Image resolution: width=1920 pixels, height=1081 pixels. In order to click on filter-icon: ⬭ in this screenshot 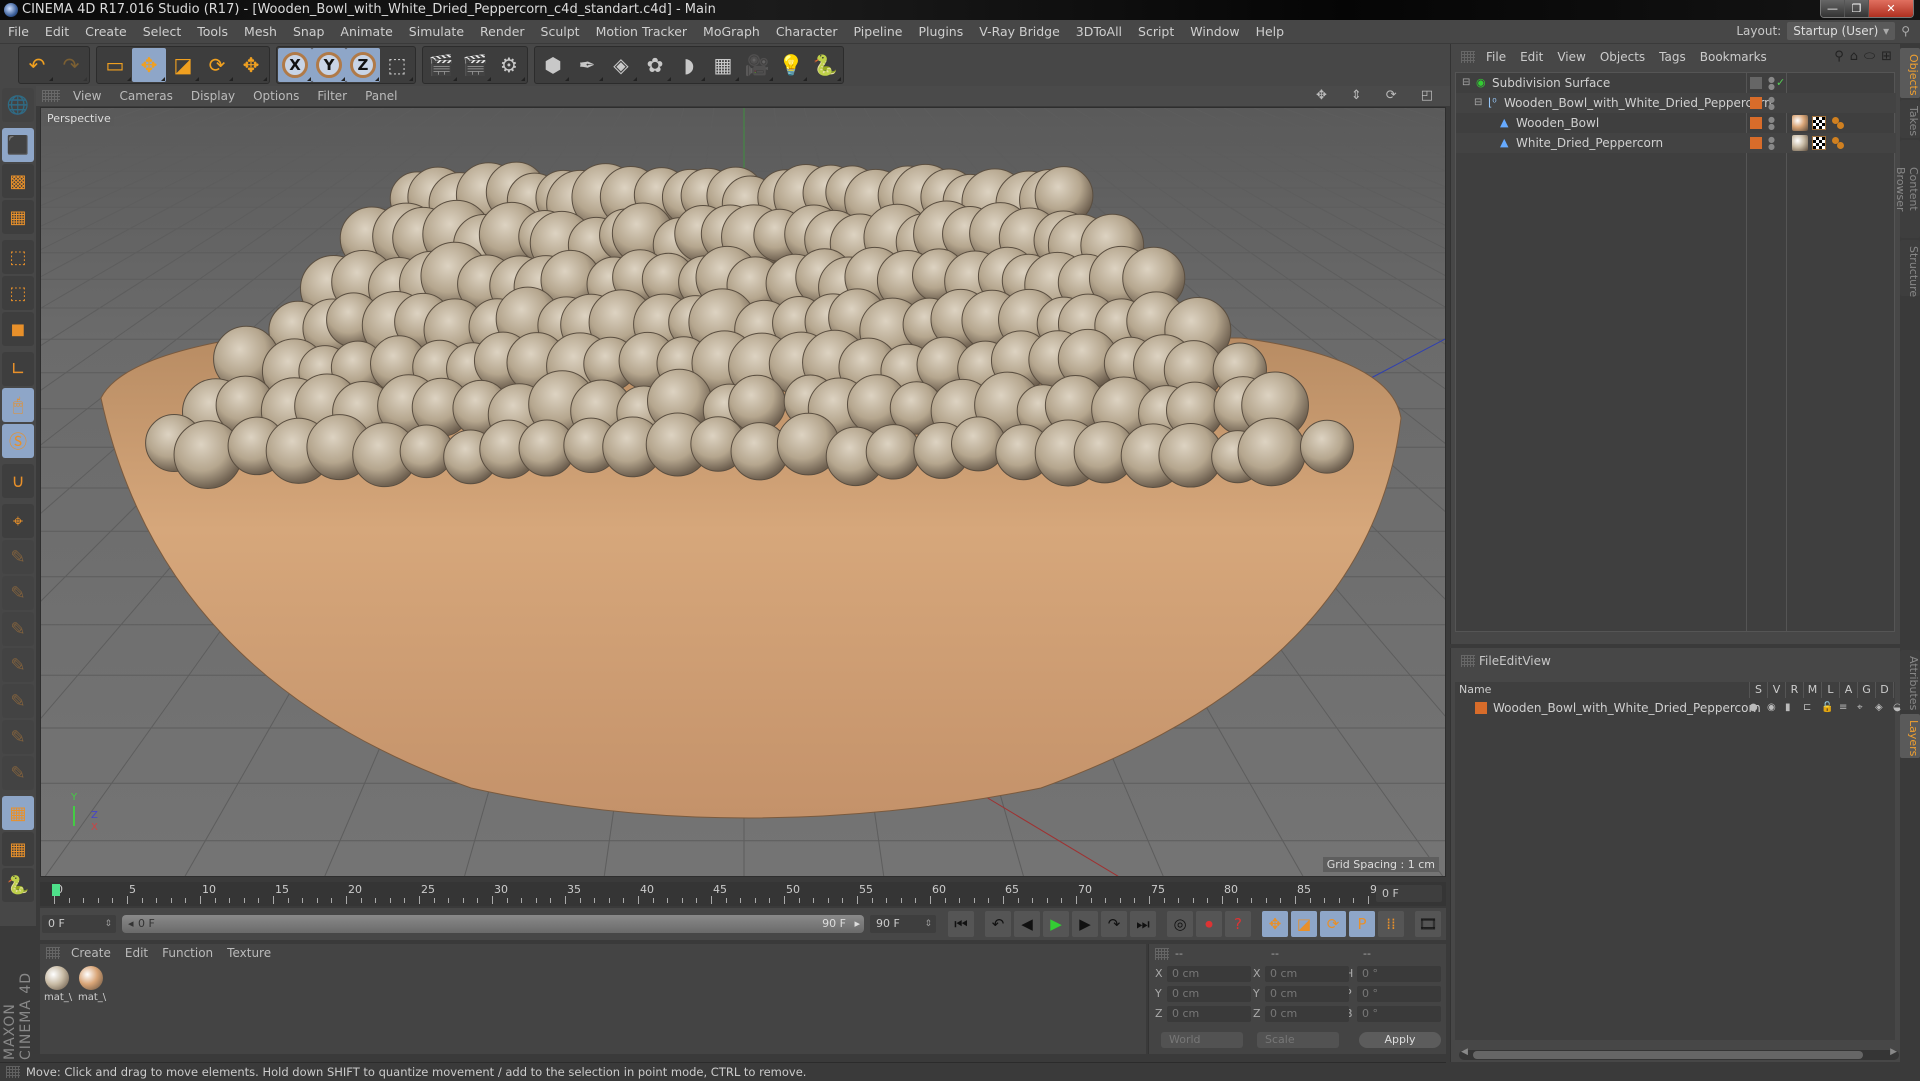, I will do `click(1869, 56)`.